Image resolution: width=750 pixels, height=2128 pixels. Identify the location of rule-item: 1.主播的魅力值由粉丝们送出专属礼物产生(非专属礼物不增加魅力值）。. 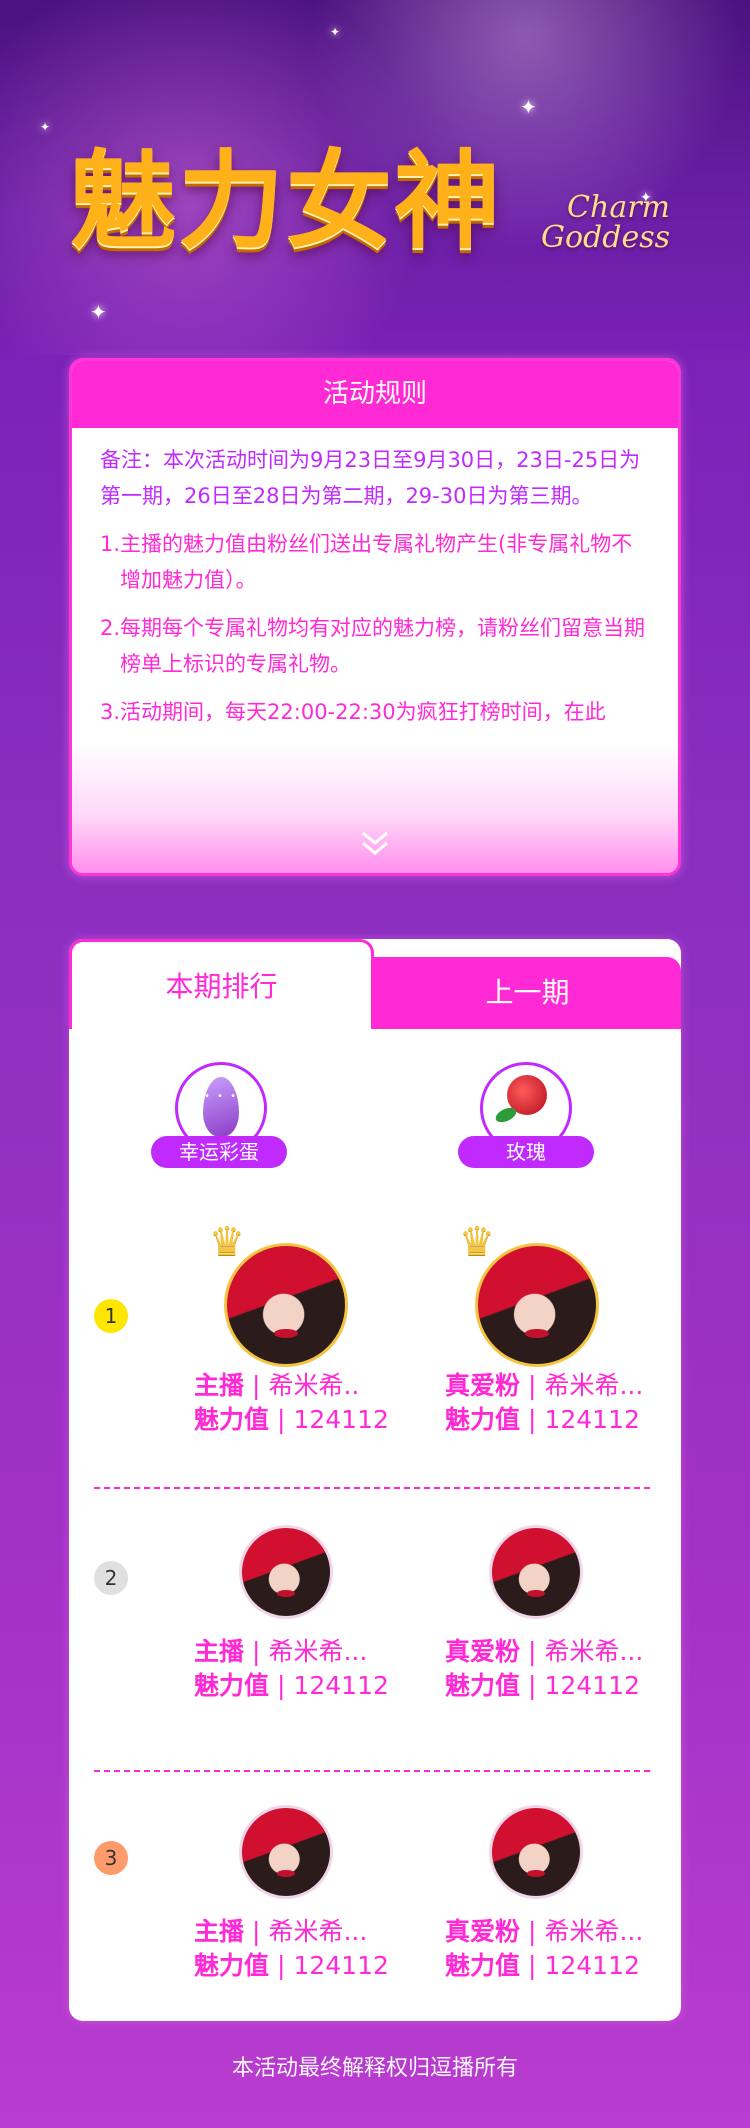
(366, 562).